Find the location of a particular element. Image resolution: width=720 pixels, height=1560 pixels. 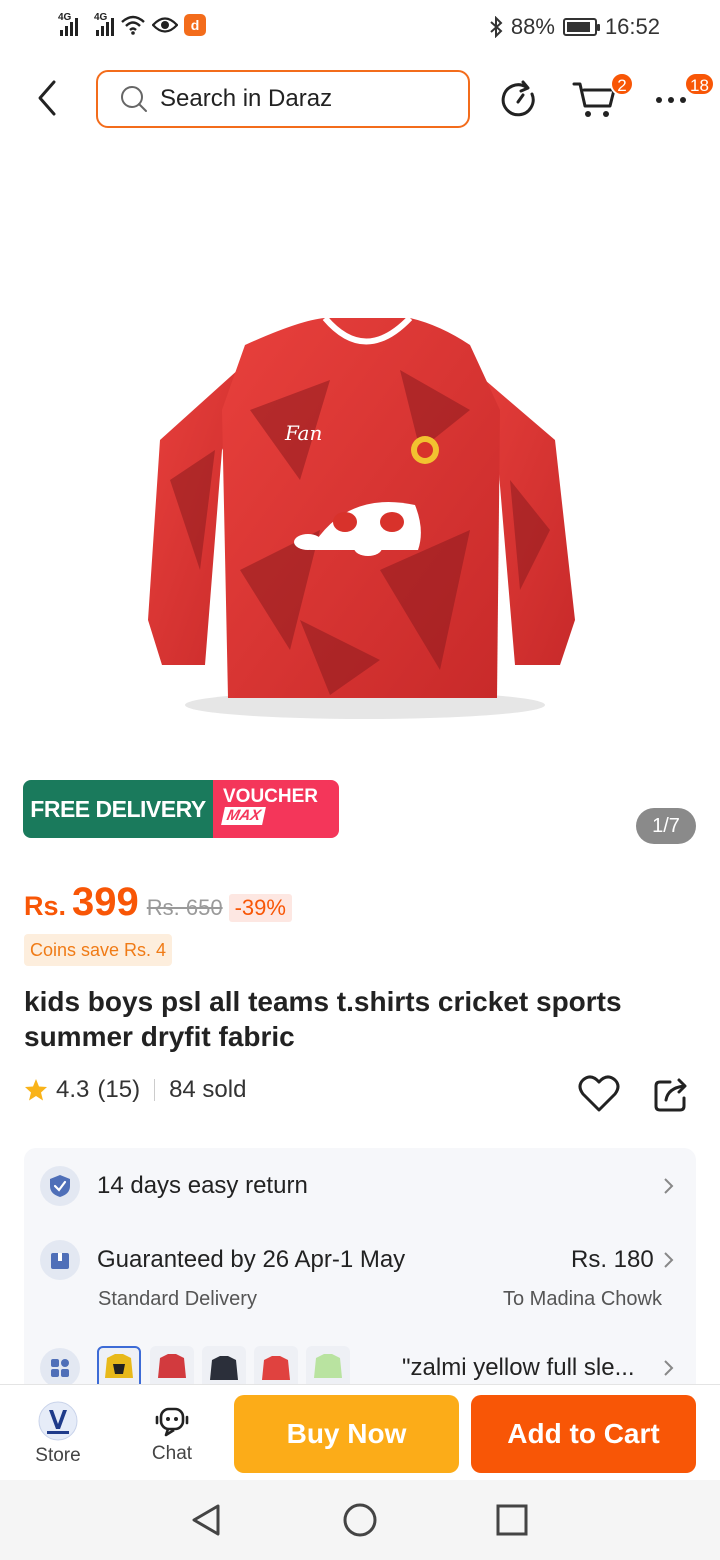

history-button is located at coordinates (518, 100).